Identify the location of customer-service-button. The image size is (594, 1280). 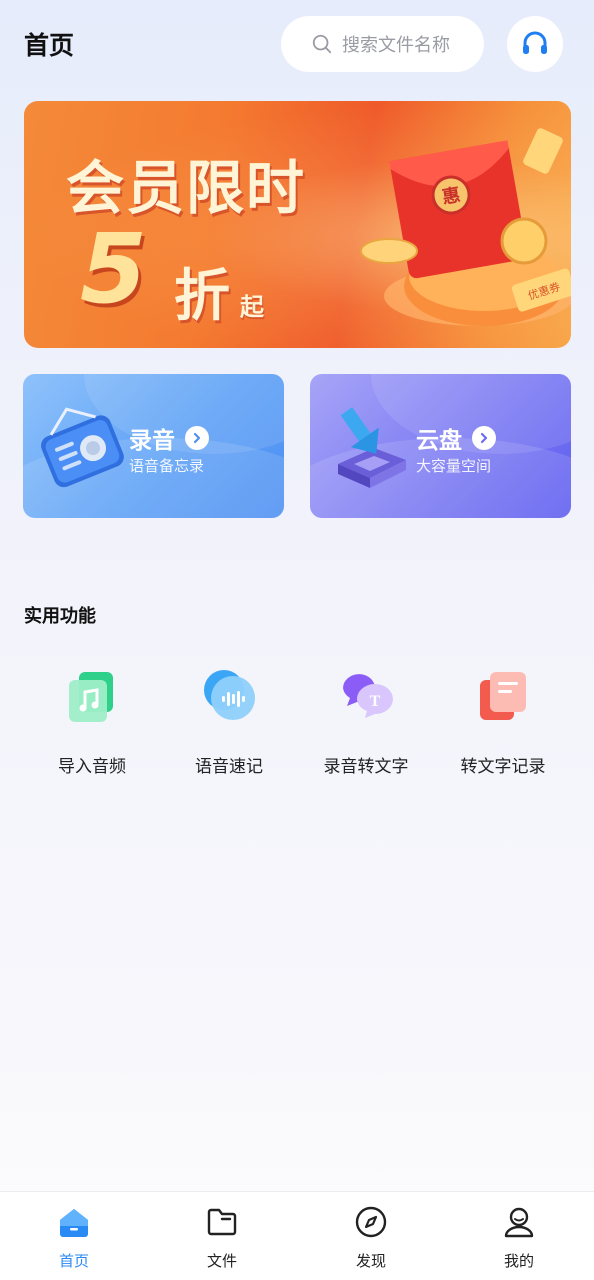
(535, 44).